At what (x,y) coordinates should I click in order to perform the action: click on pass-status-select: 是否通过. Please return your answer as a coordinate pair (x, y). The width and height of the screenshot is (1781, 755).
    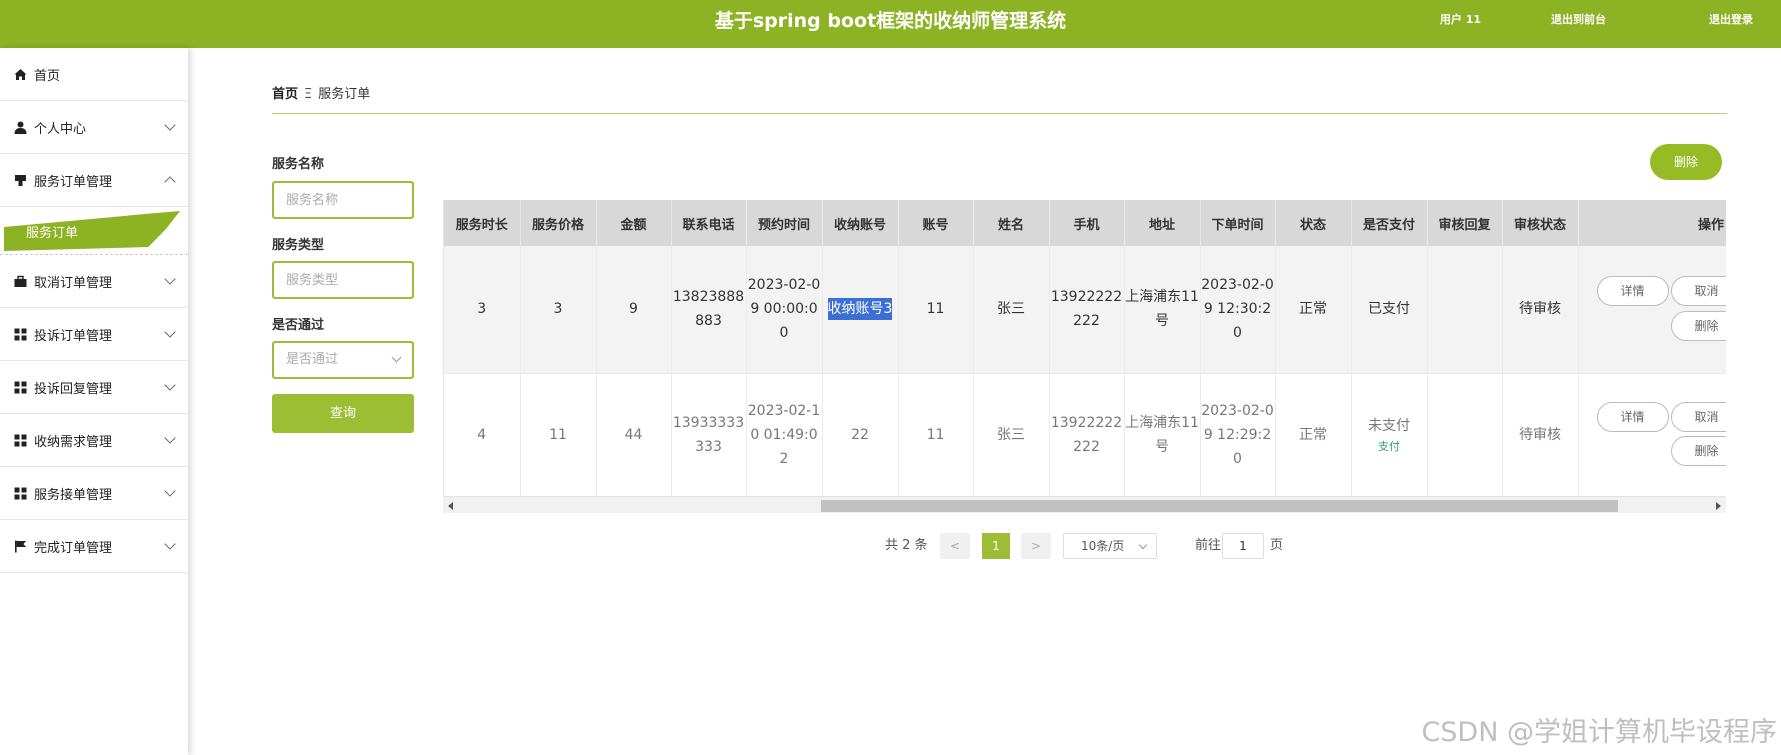
    Looking at the image, I should click on (343, 360).